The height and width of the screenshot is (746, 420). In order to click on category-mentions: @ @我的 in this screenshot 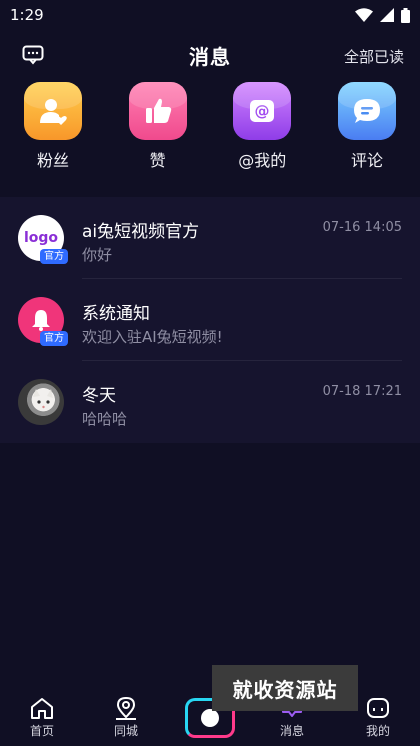, I will do `click(262, 132)`.